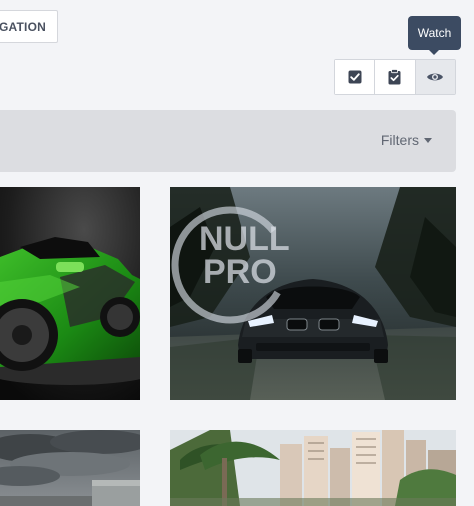  I want to click on checkbox-checked-icon, so click(355, 77).